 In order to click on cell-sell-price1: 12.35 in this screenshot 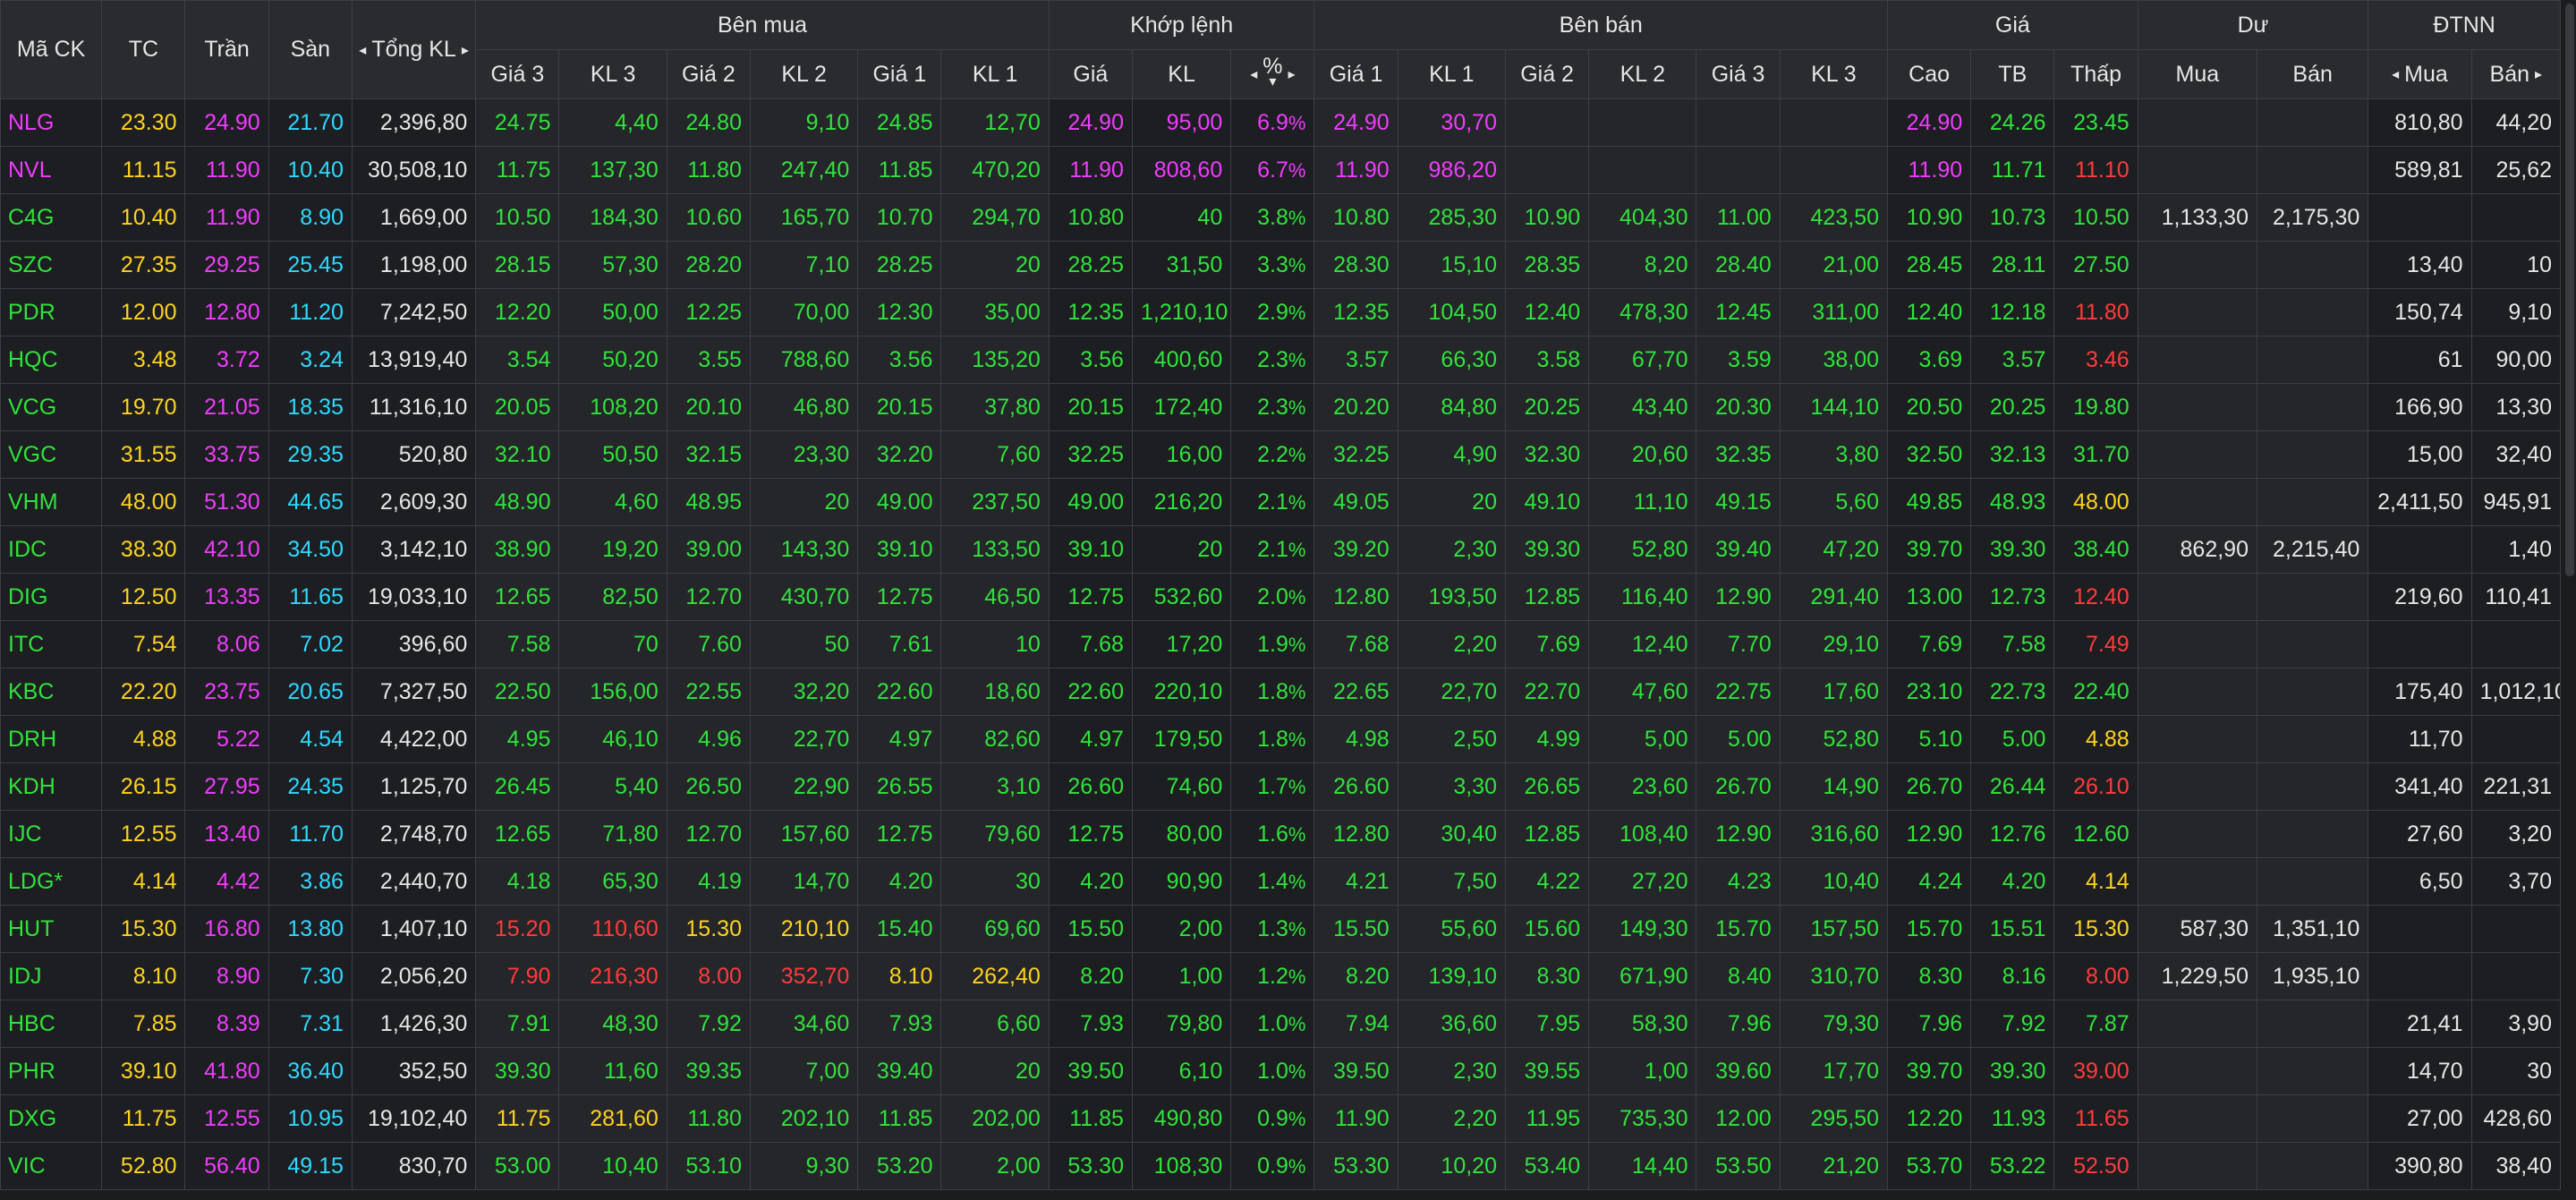, I will do `click(1356, 312)`.